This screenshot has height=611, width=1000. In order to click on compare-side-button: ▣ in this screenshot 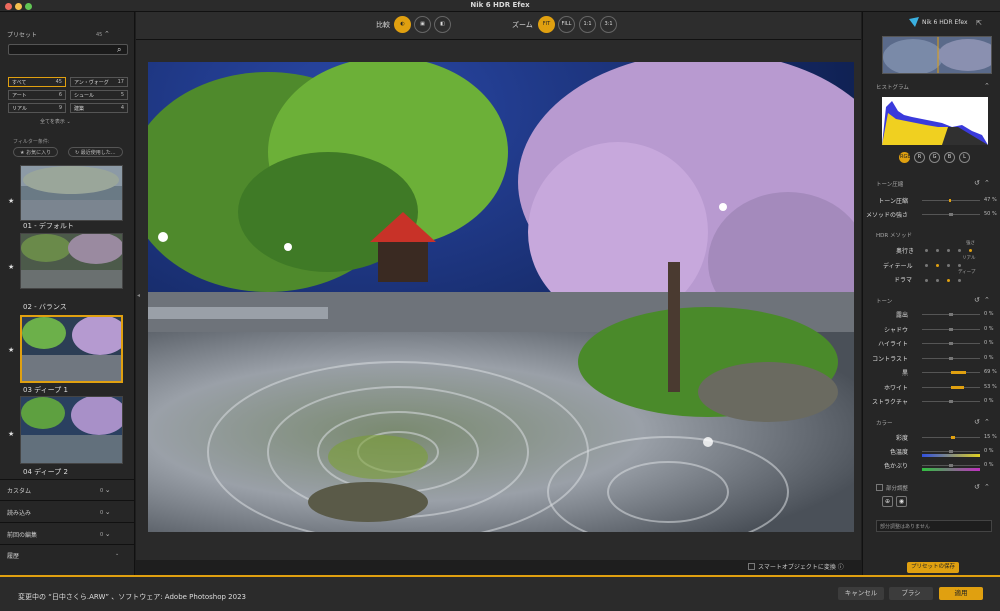, I will do `click(422, 24)`.